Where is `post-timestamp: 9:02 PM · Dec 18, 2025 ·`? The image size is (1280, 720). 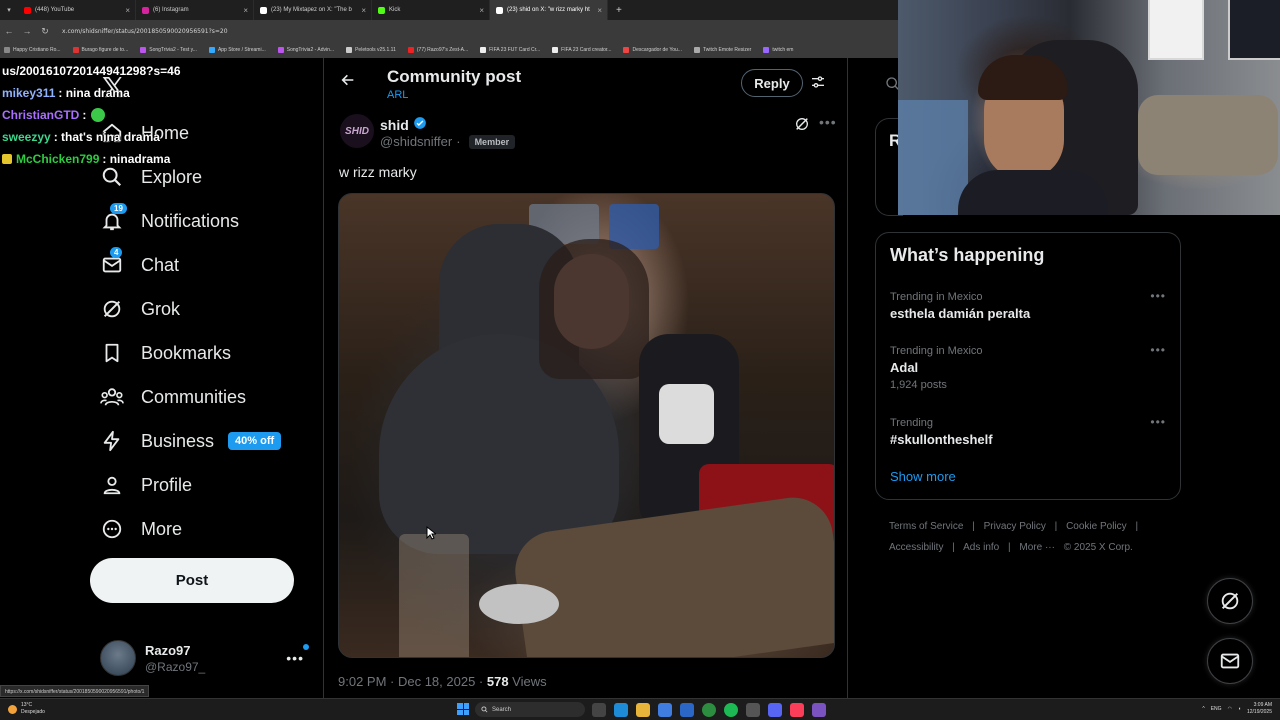 post-timestamp: 9:02 PM · Dec 18, 2025 · is located at coordinates (412, 681).